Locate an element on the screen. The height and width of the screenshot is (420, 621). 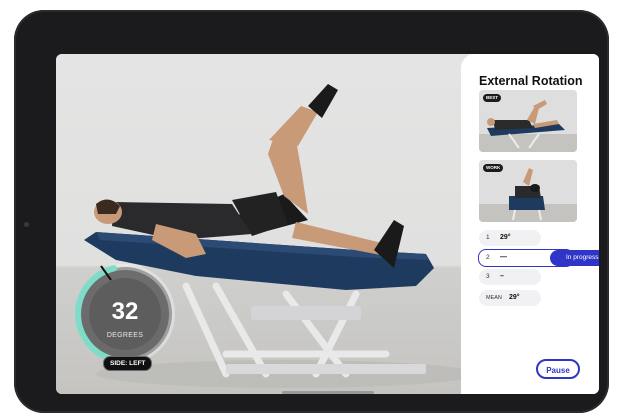
mean-summary: MEAN 29° is located at coordinates (510, 298).